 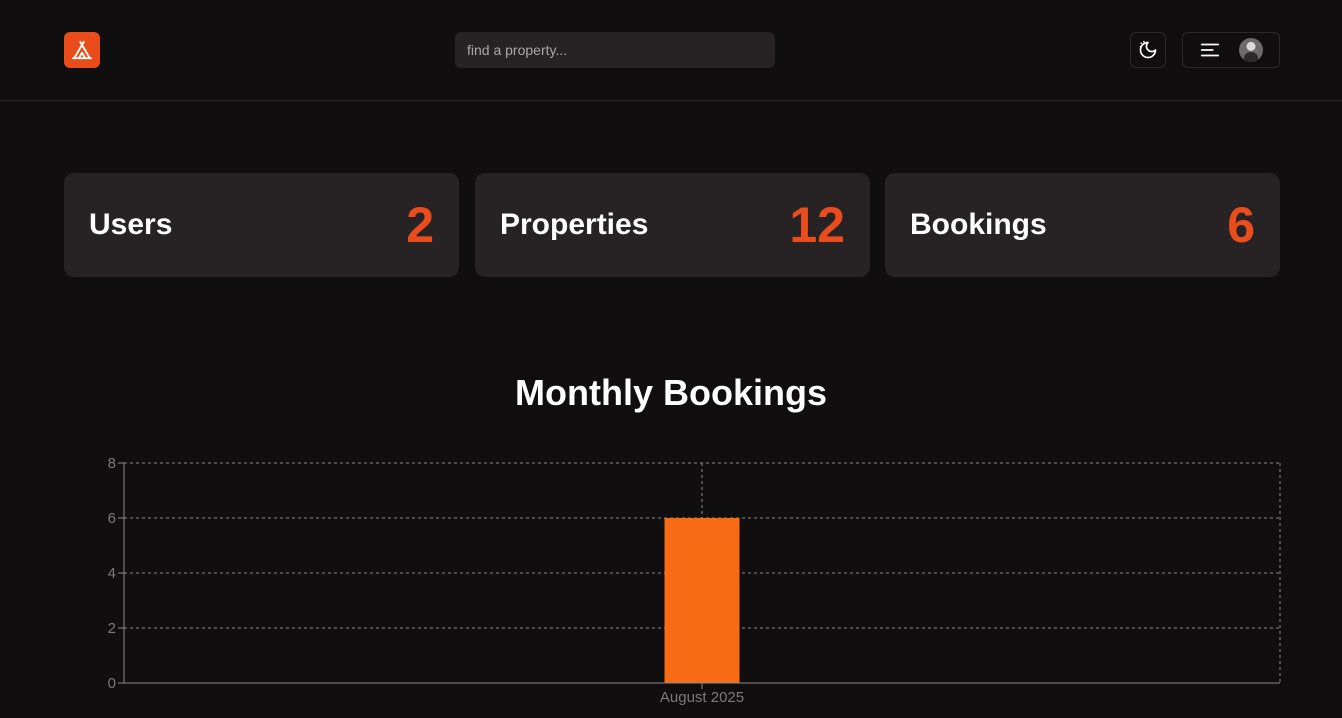 What do you see at coordinates (1241, 225) in the screenshot?
I see `stat-value: 6` at bounding box center [1241, 225].